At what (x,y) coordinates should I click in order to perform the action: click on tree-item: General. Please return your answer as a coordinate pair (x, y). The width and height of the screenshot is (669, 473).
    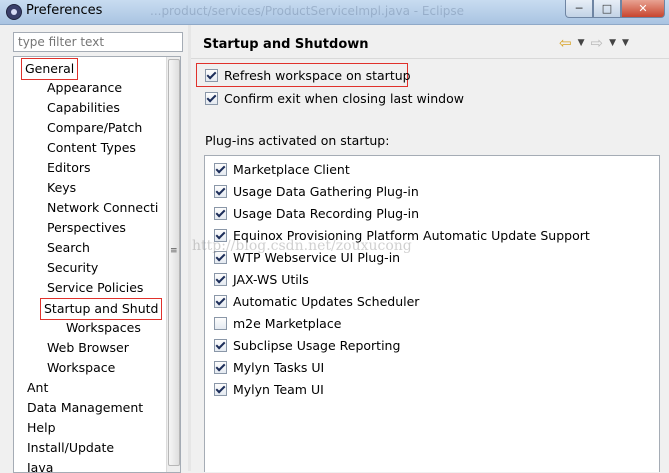
    Looking at the image, I should click on (50, 69).